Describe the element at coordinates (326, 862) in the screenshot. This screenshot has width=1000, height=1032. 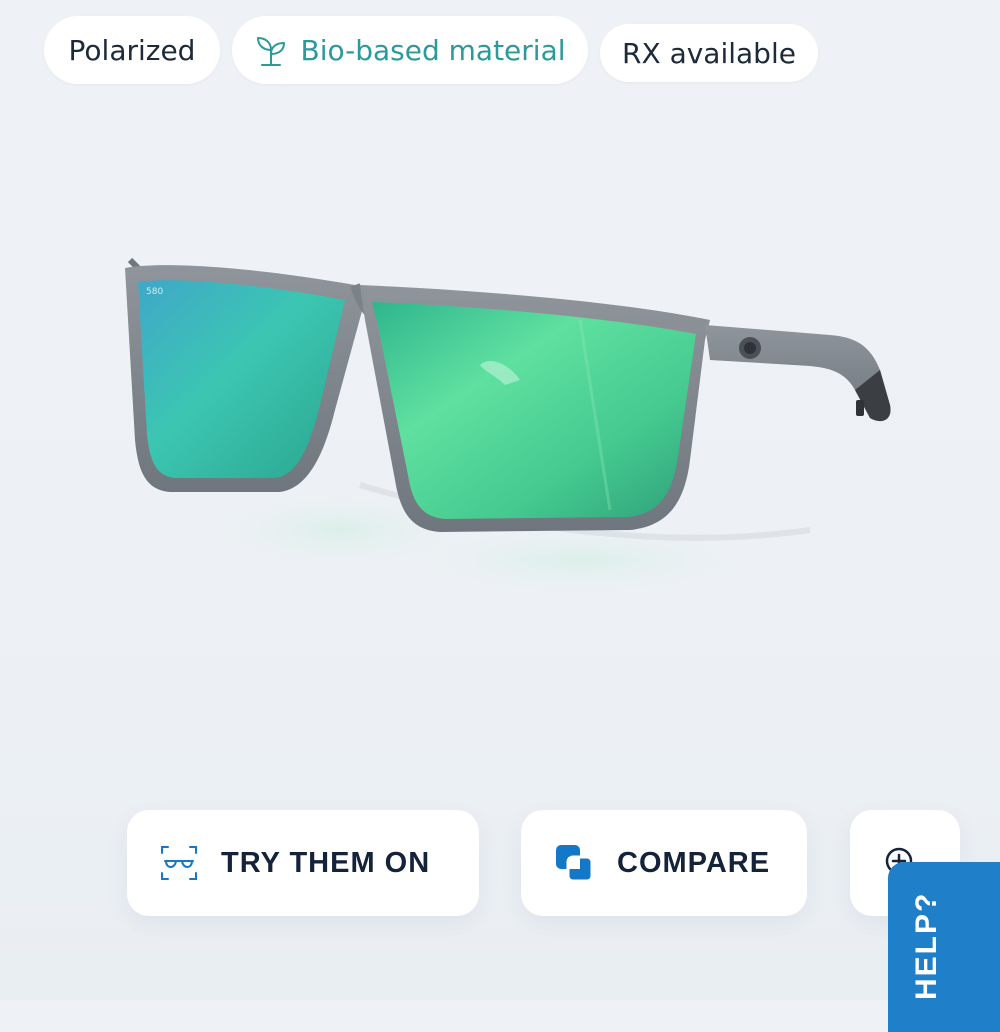
I see `try-them-on-label: TRY THEM ON` at that location.